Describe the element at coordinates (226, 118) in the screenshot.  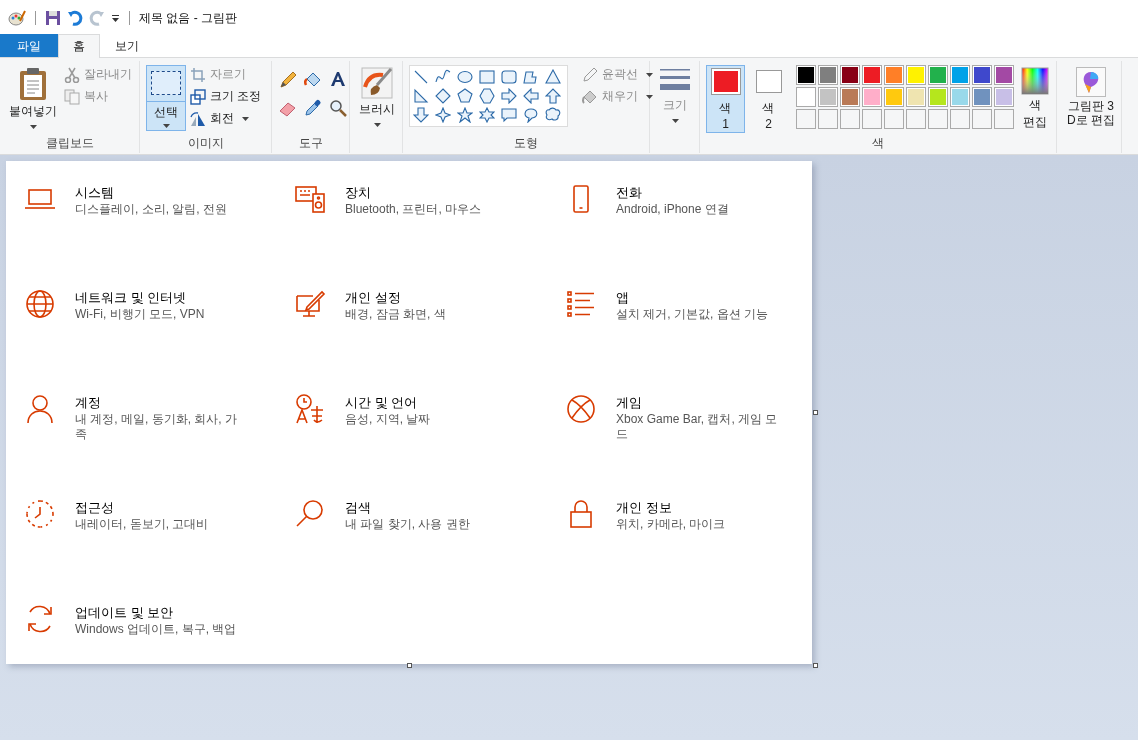
I see `rotate-button: 회전` at that location.